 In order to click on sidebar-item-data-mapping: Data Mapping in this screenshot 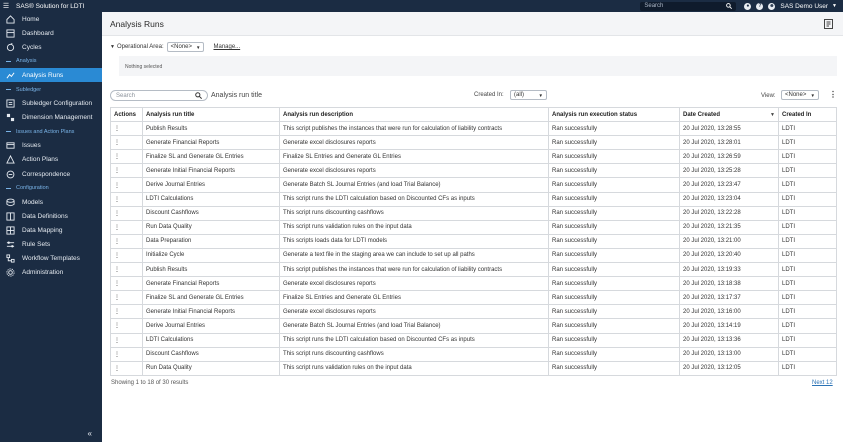, I will do `click(51, 230)`.